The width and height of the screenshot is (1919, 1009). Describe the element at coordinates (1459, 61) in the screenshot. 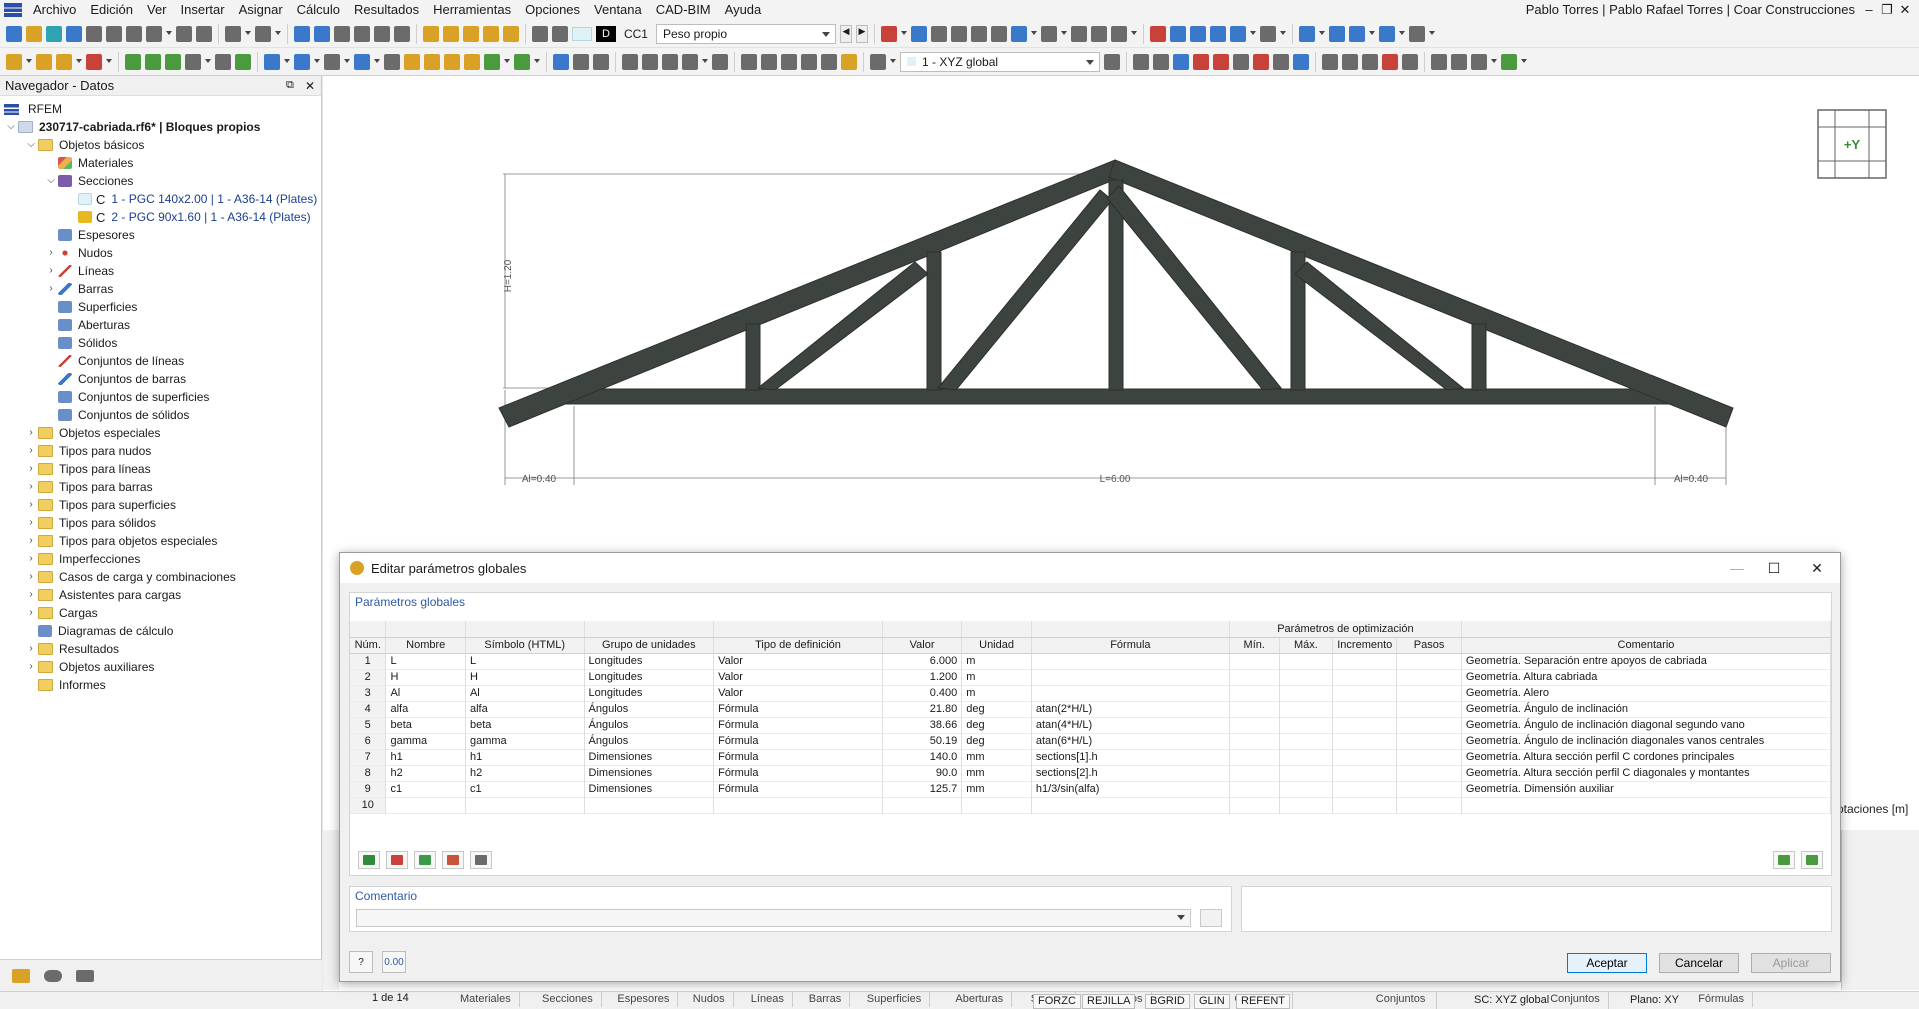

I see `overflow-icon` at that location.